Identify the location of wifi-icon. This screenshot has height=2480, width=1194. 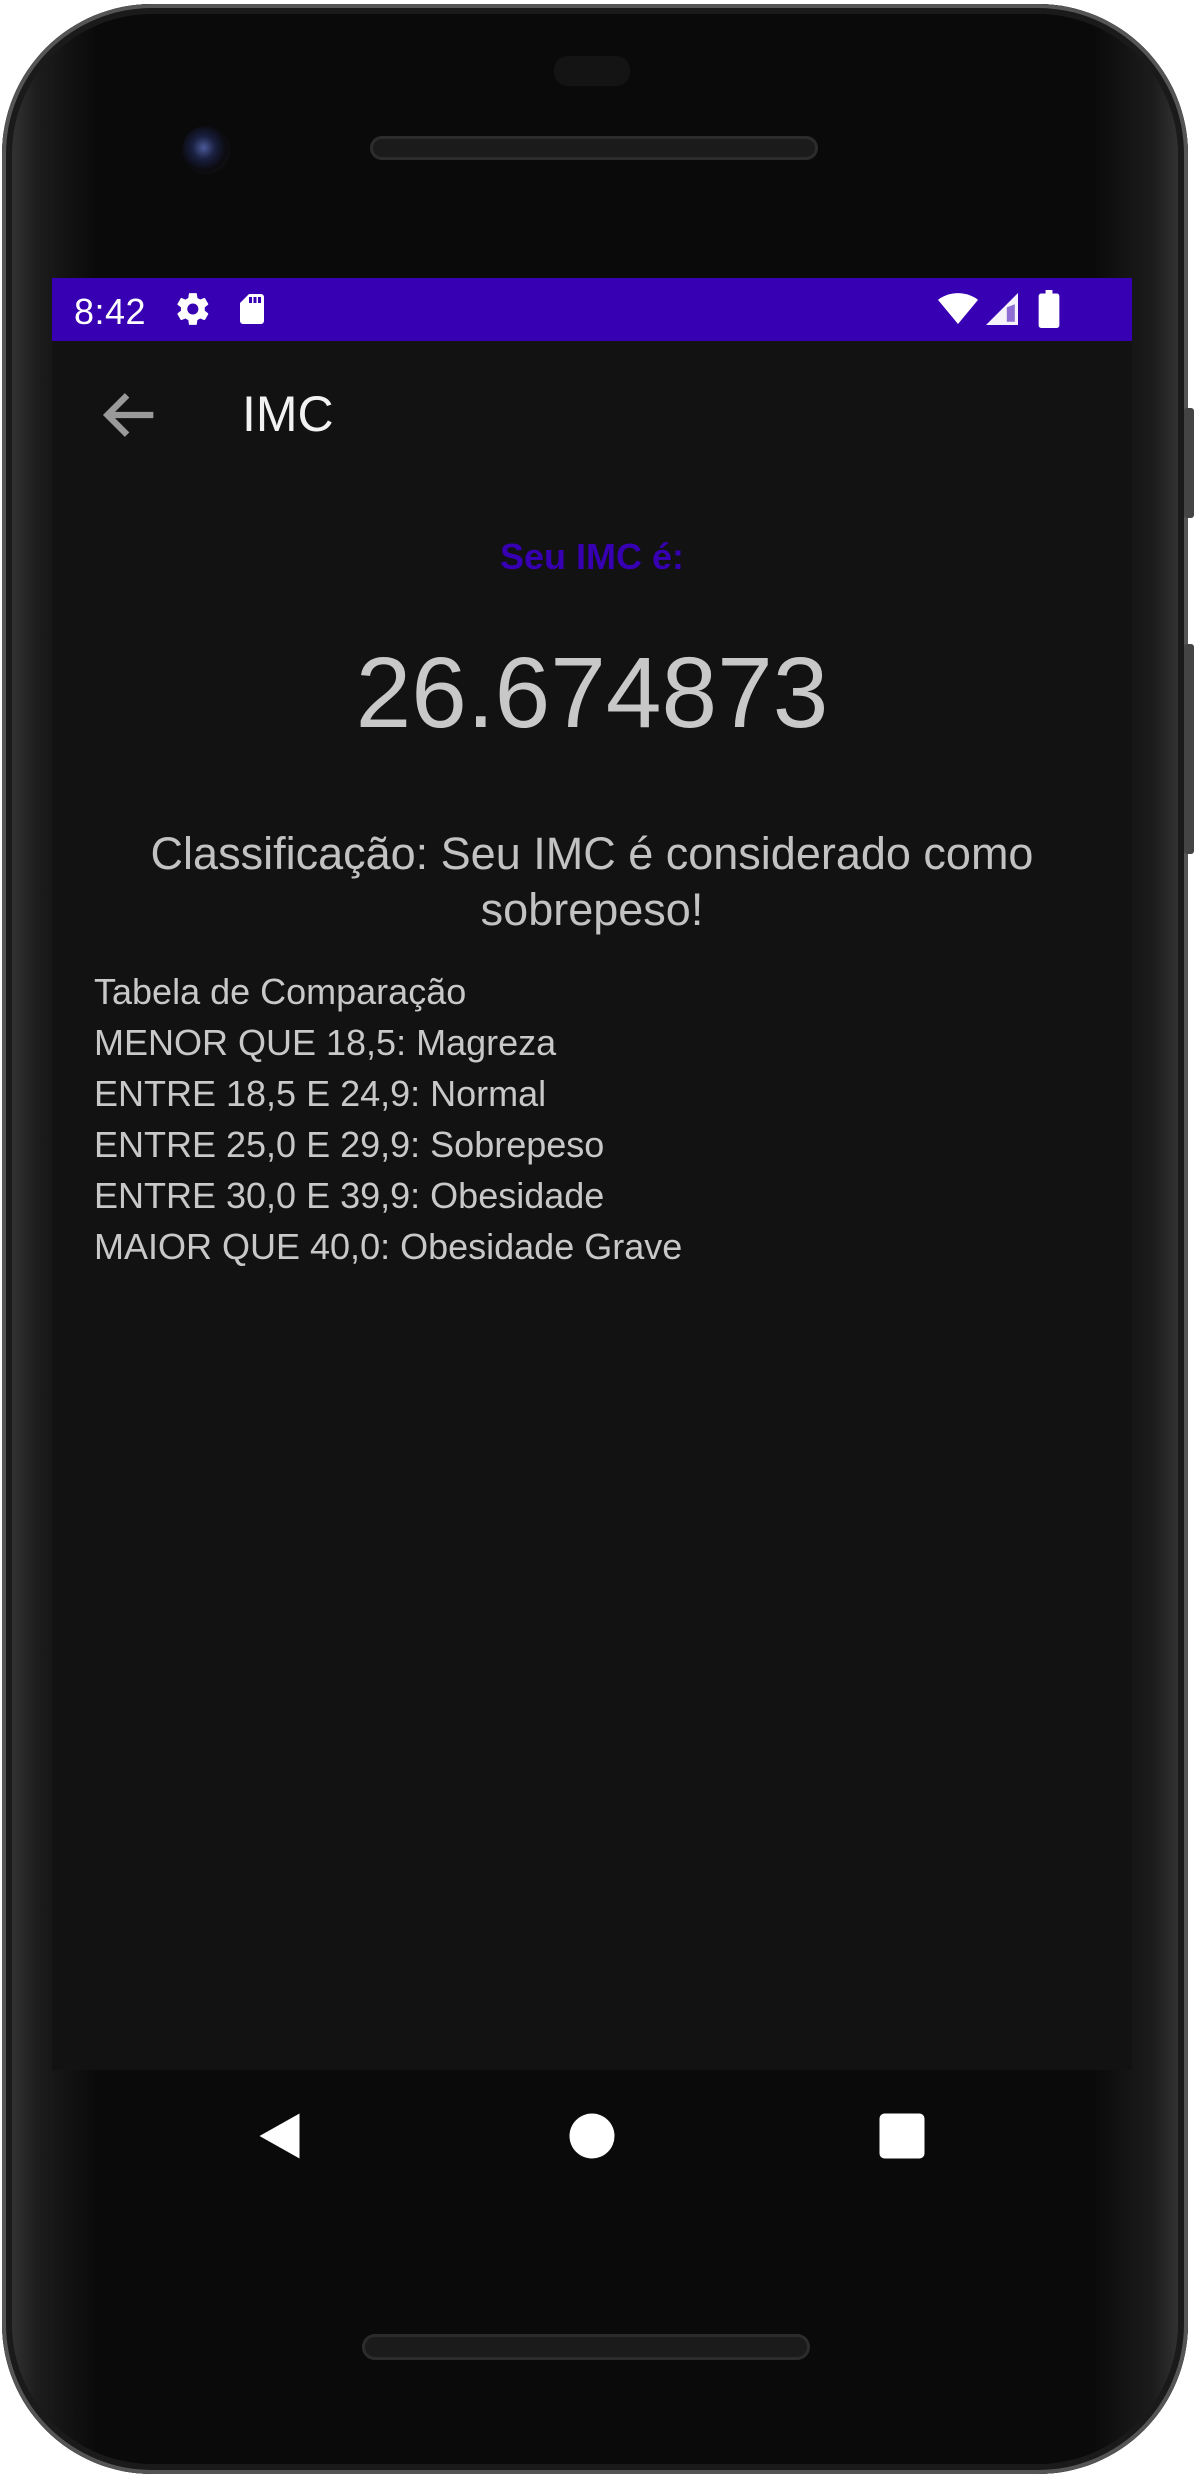
(958, 308).